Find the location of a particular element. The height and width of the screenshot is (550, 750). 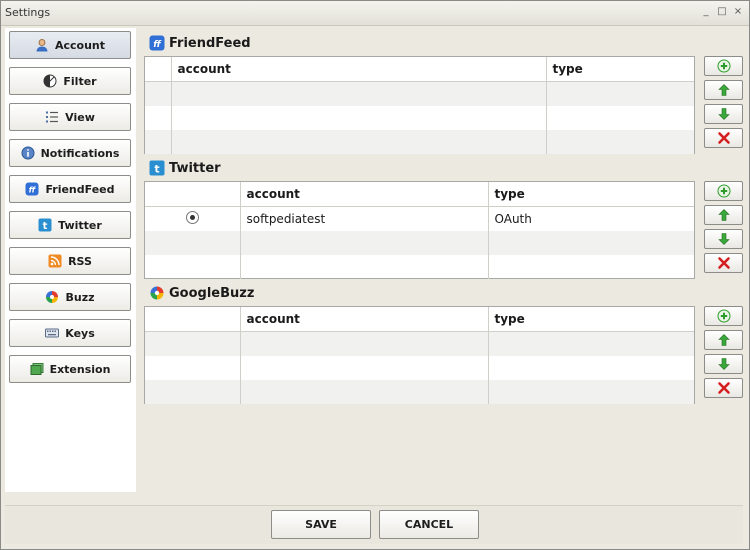

sidebar-item-twitter: t Twitter is located at coordinates (70, 225).